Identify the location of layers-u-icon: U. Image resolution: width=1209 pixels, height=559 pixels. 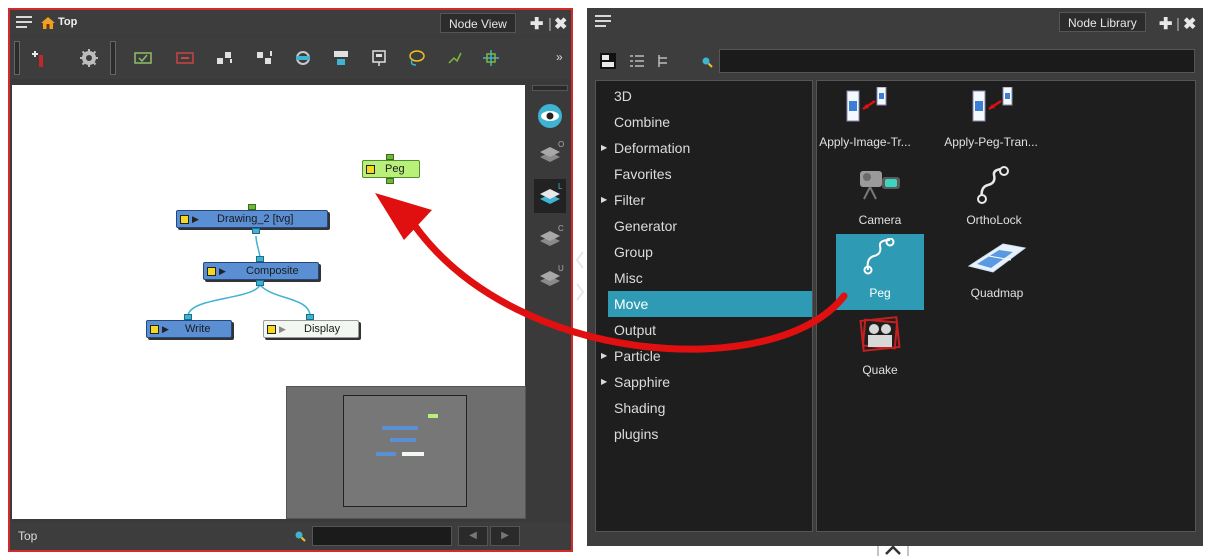
(550, 278).